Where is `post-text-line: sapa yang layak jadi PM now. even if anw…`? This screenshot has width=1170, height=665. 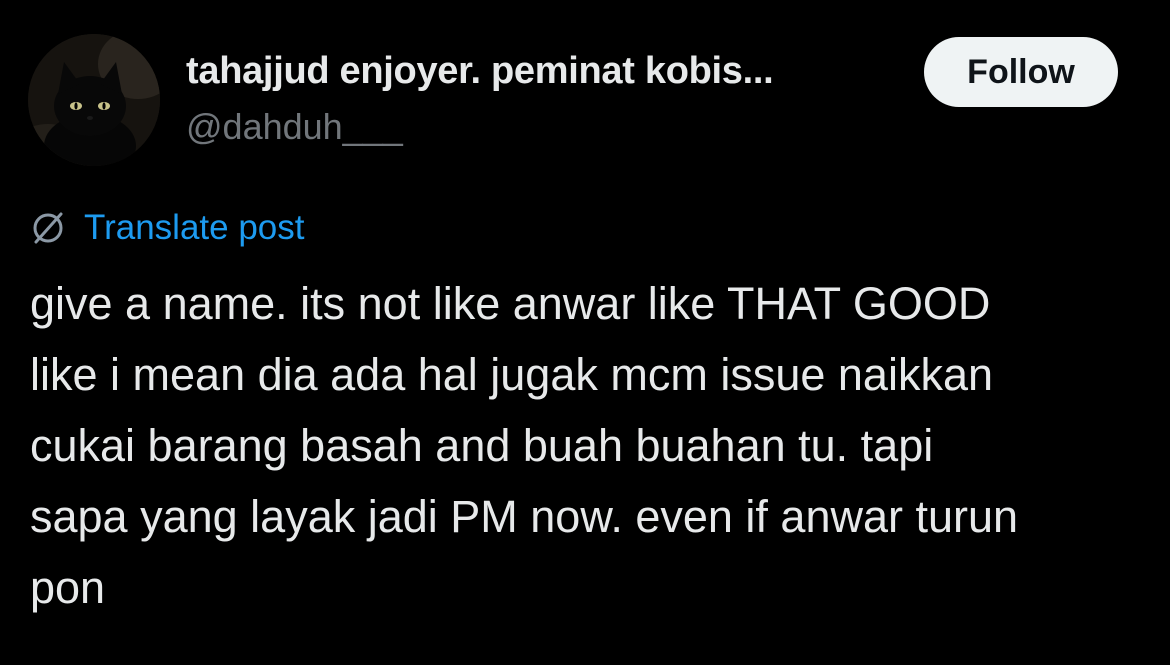
post-text-line: sapa yang layak jadi PM now. even if anw… is located at coordinates (524, 516).